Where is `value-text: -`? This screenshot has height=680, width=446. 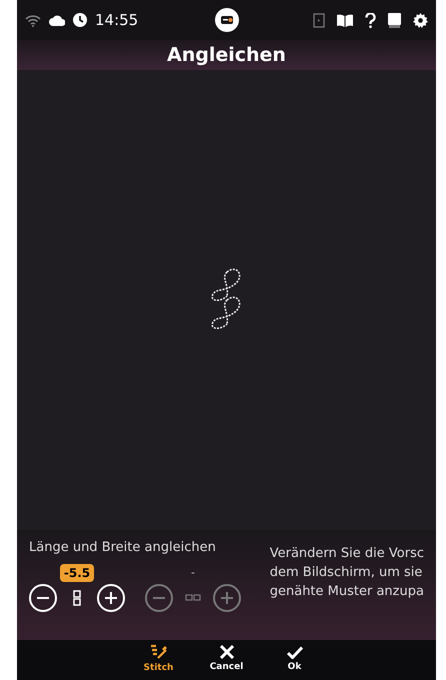 value-text: - is located at coordinates (193, 572).